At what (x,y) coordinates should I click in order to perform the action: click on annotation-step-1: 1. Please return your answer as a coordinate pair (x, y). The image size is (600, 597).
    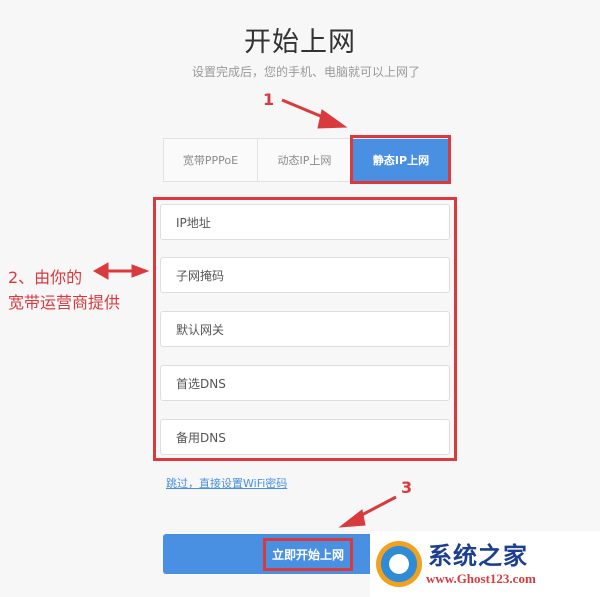
    Looking at the image, I should click on (269, 99).